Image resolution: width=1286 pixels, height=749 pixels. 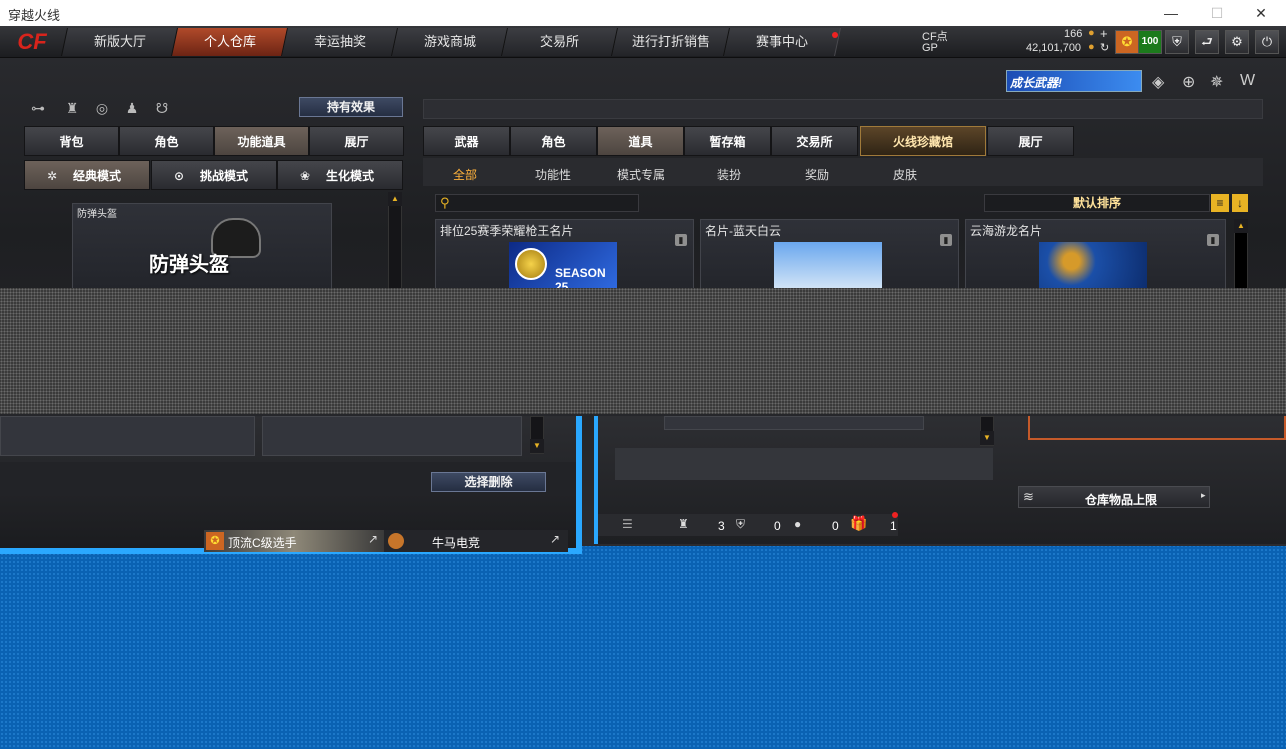 I want to click on rank-icon: ✪, so click(x=215, y=541).